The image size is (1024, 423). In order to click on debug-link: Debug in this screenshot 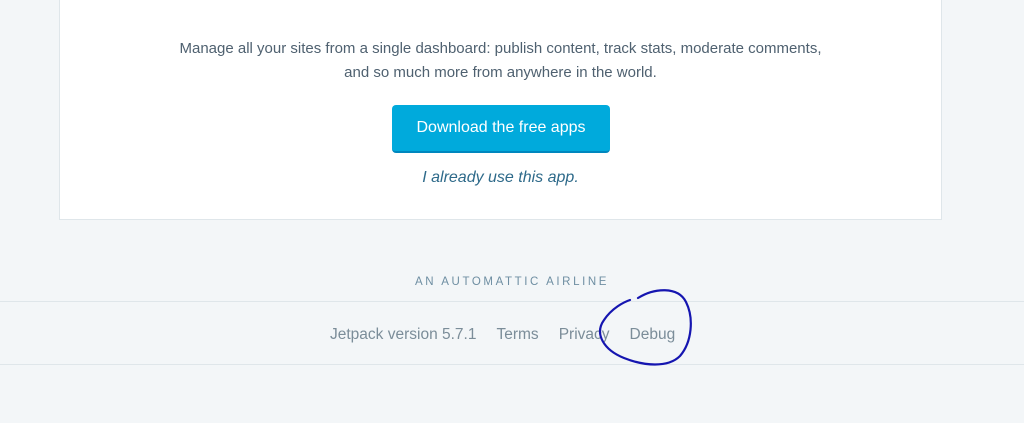, I will do `click(653, 335)`.